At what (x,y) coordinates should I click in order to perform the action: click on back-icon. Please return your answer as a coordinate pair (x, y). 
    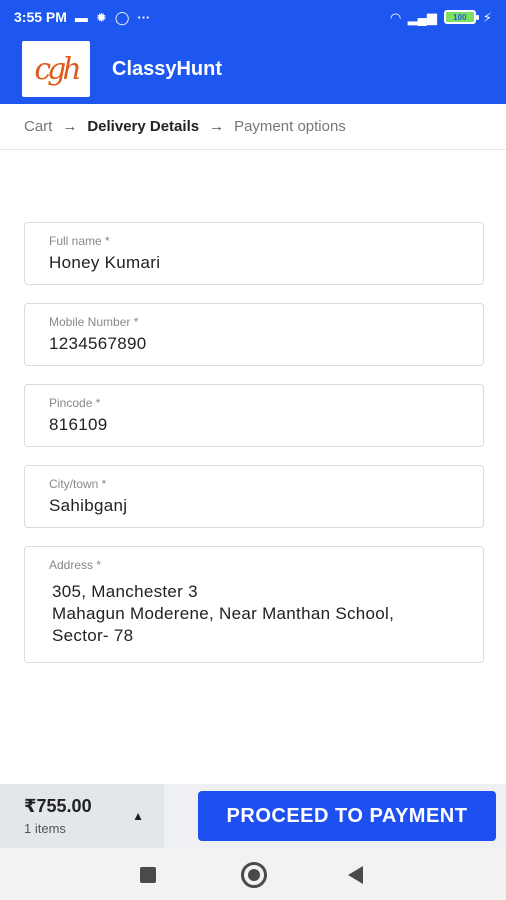
    Looking at the image, I should click on (355, 875).